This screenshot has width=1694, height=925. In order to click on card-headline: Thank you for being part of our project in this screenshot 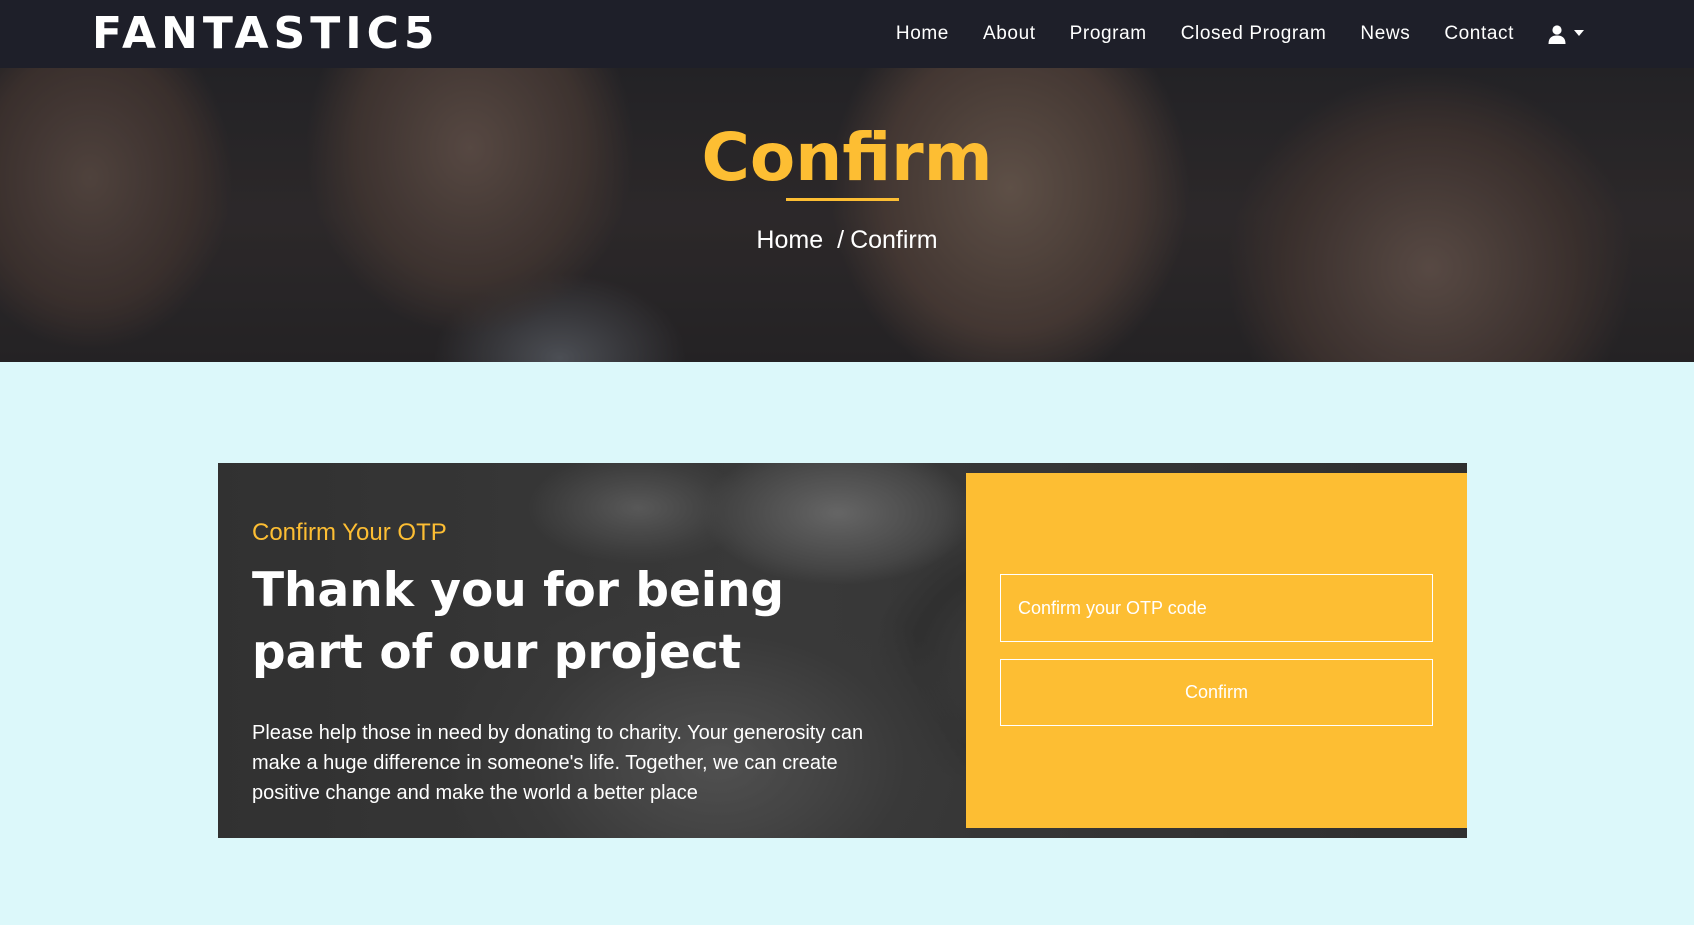, I will do `click(518, 621)`.